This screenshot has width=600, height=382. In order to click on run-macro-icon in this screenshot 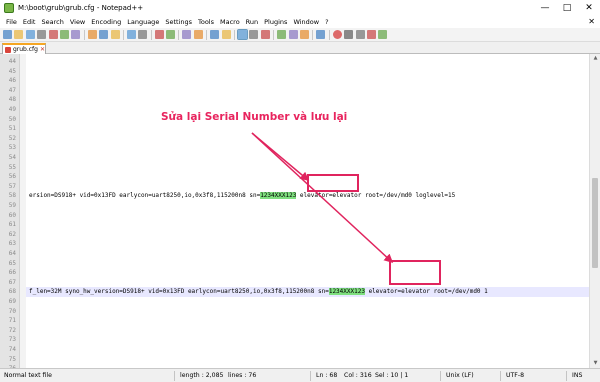, I will do `click(371, 34)`.